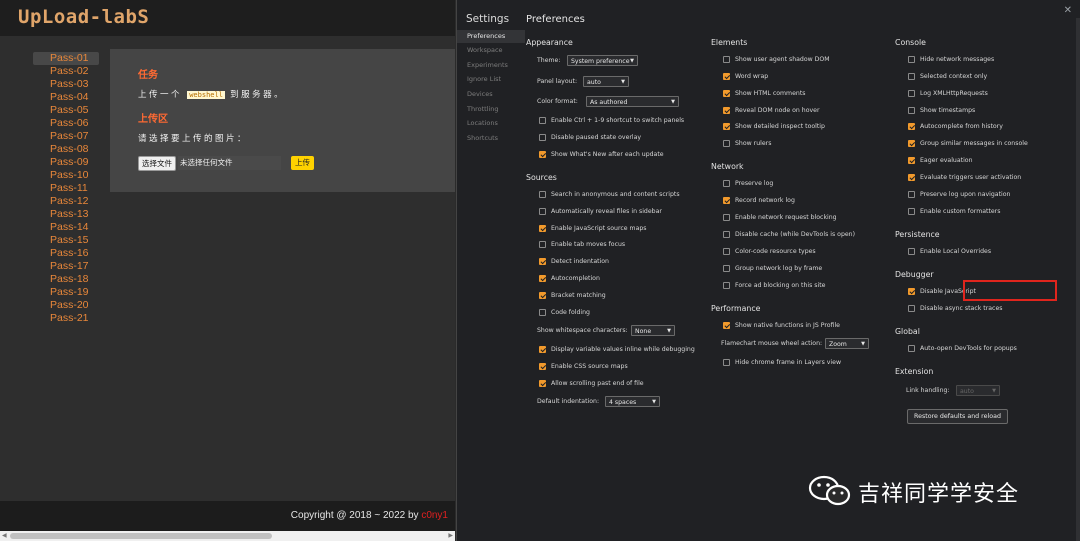  What do you see at coordinates (66, 84) in the screenshot?
I see `nav-item-pass-03: Pass-03` at bounding box center [66, 84].